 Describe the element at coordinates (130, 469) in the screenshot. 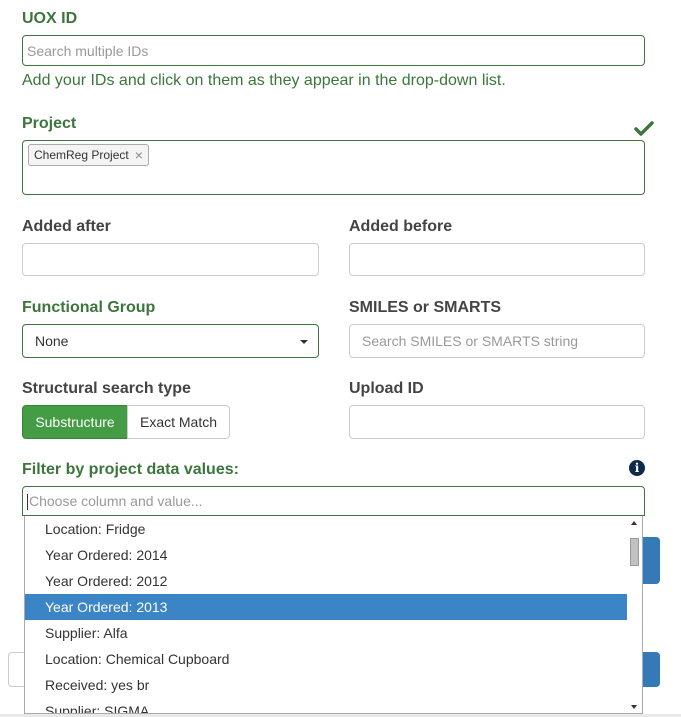

I see `filter-label: Filter by project data values:` at that location.